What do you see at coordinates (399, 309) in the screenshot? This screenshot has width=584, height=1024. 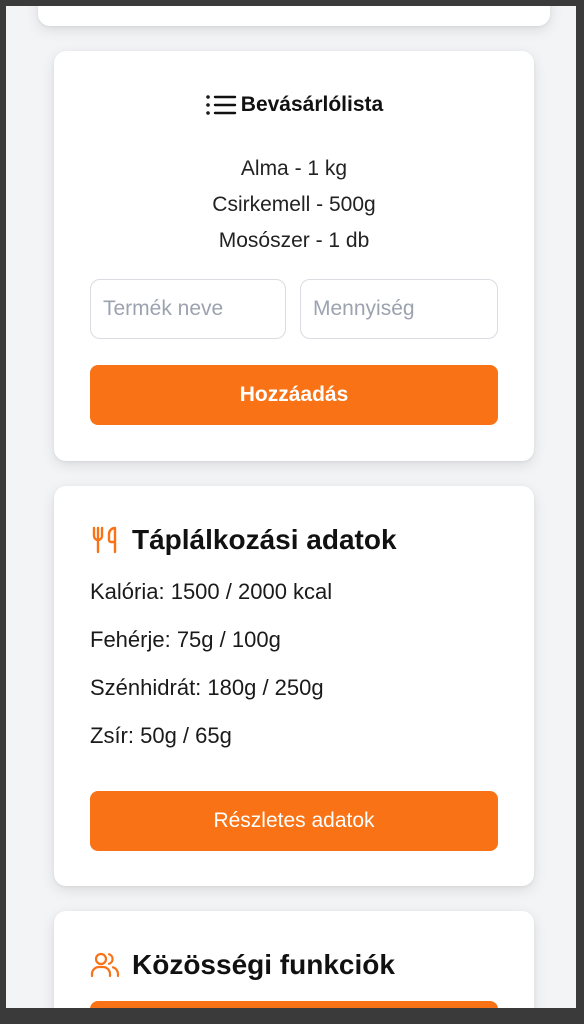 I see `quantity-input` at bounding box center [399, 309].